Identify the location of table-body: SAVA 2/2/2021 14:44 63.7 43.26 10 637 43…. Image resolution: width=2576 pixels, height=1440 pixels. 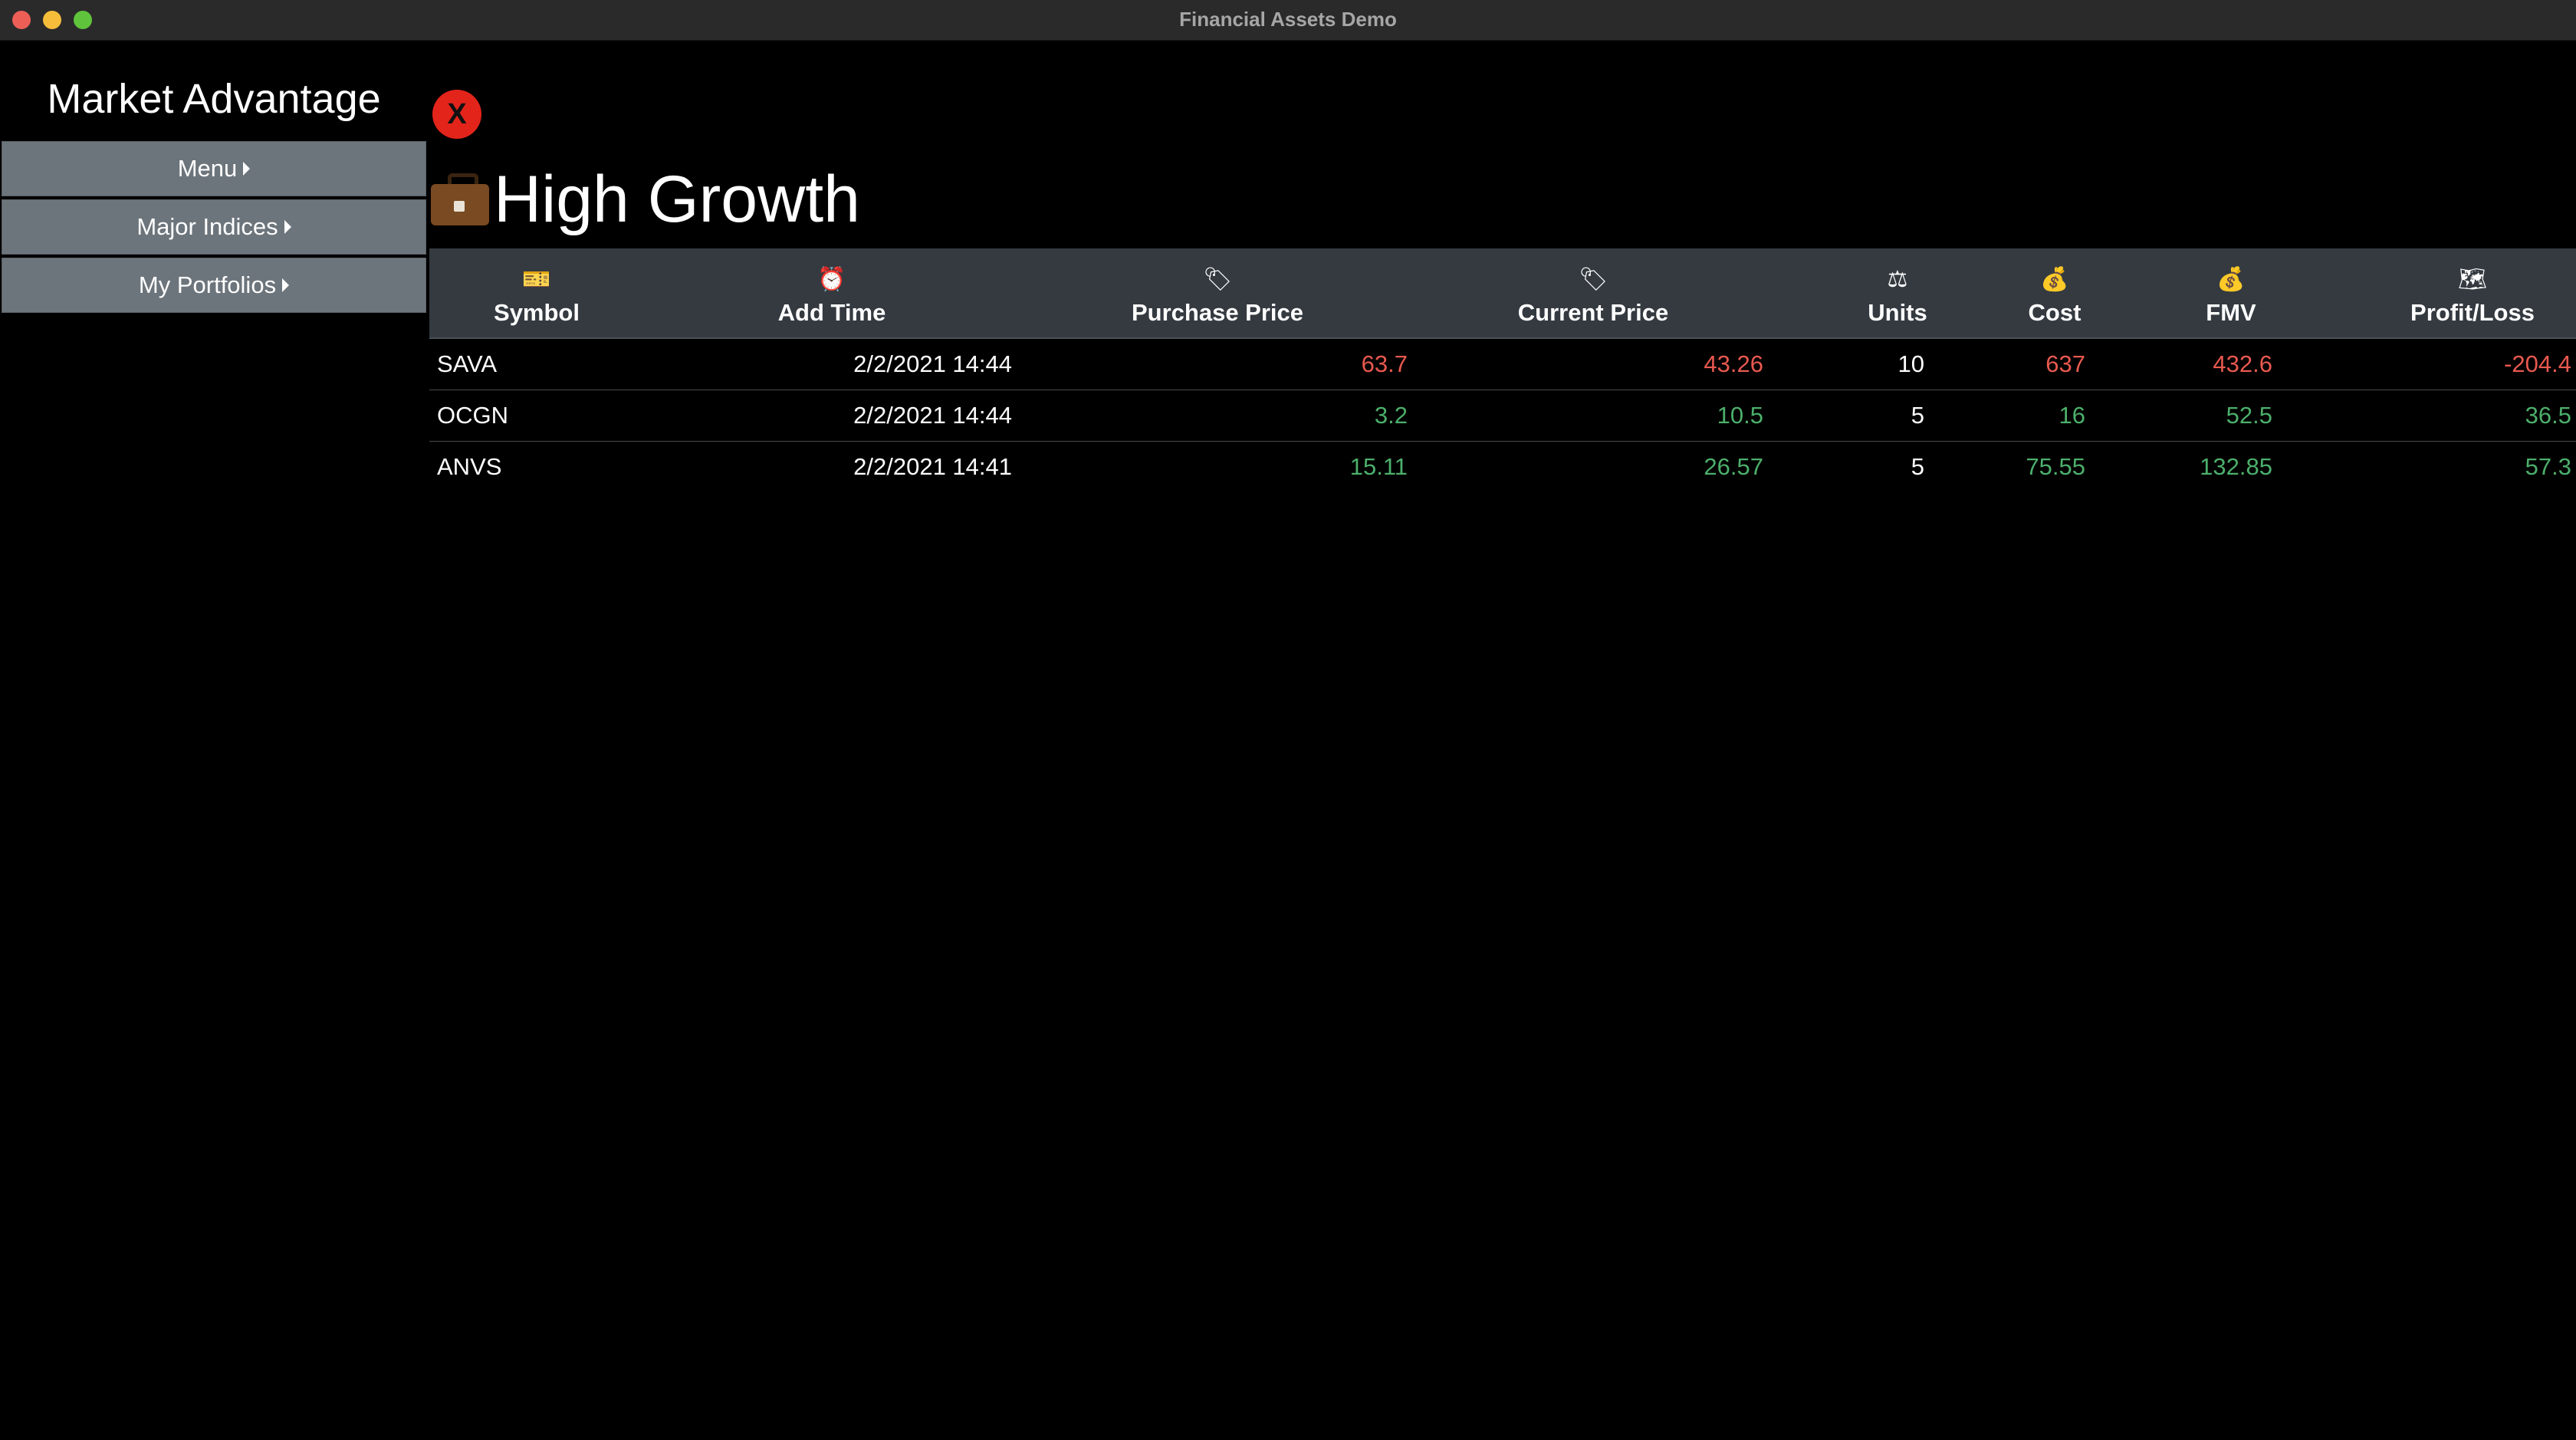
(1503, 415).